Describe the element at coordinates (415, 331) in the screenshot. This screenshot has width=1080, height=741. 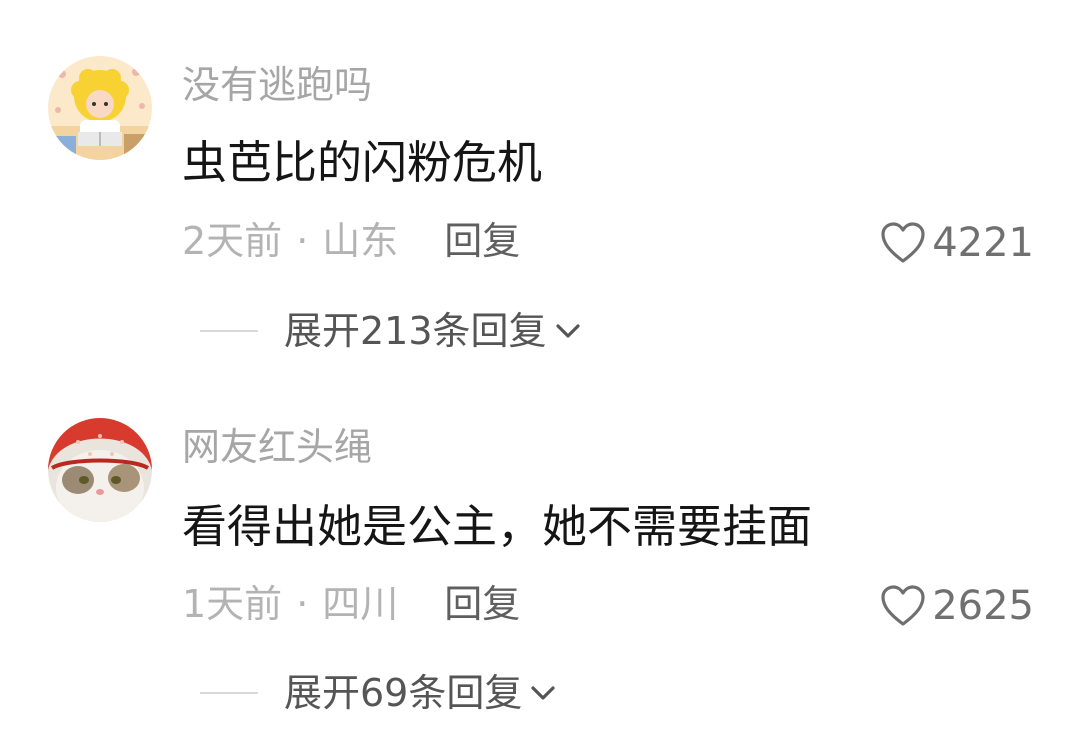
I see `expand-replies-label: 展开213条回复` at that location.